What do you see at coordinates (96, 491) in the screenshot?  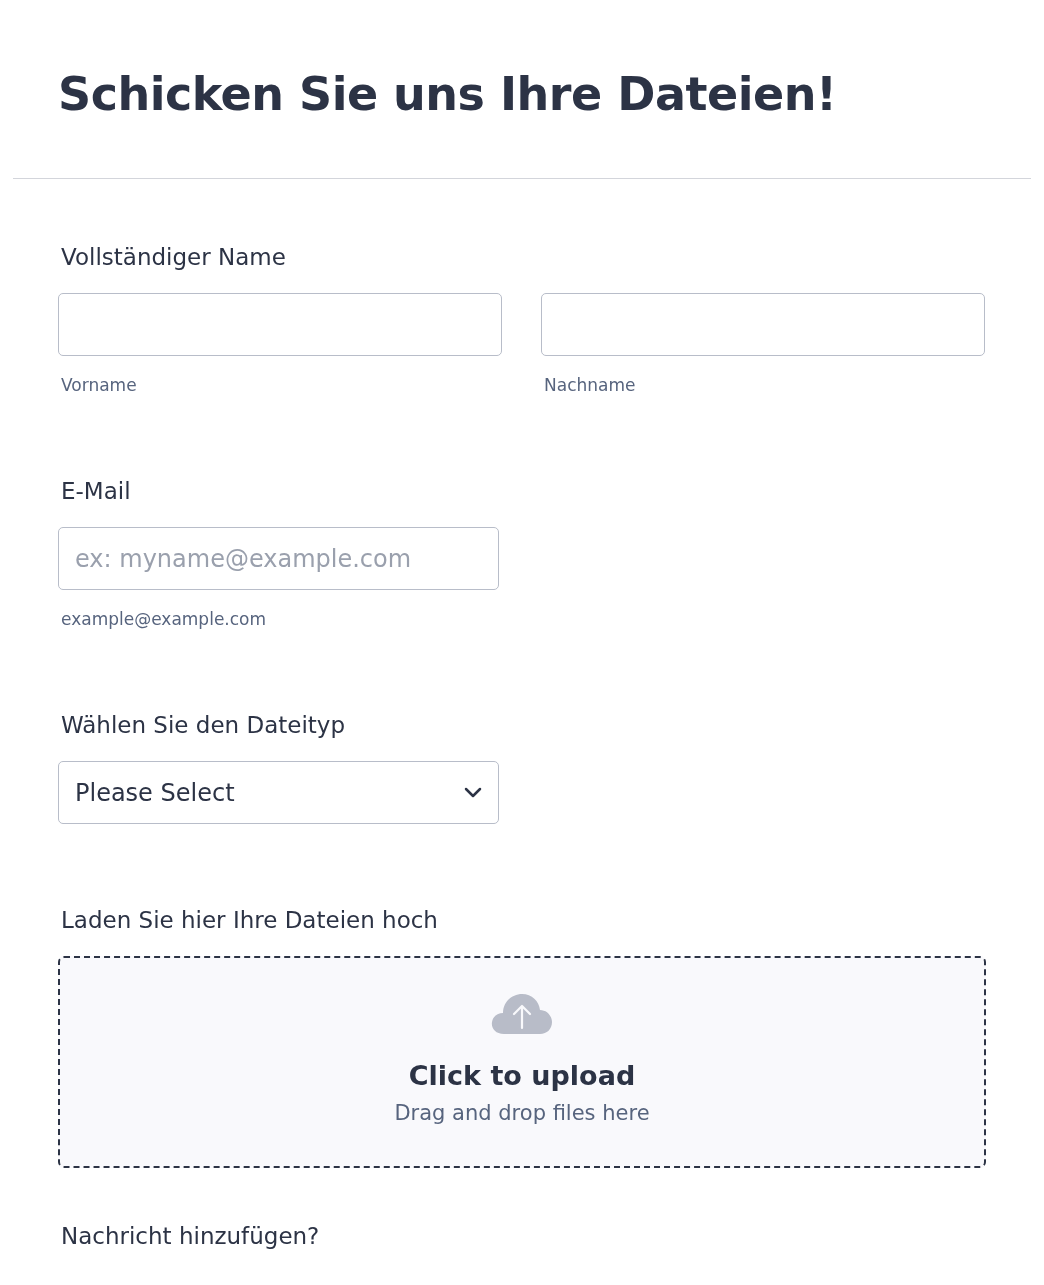 I see `field-label: E-Mail` at bounding box center [96, 491].